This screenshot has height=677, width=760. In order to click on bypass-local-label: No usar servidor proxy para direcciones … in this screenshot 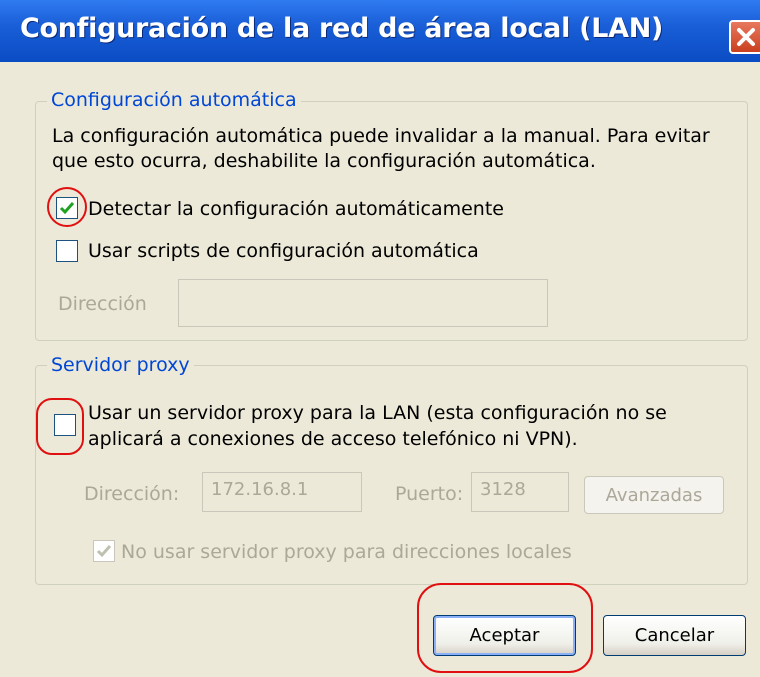, I will do `click(346, 552)`.